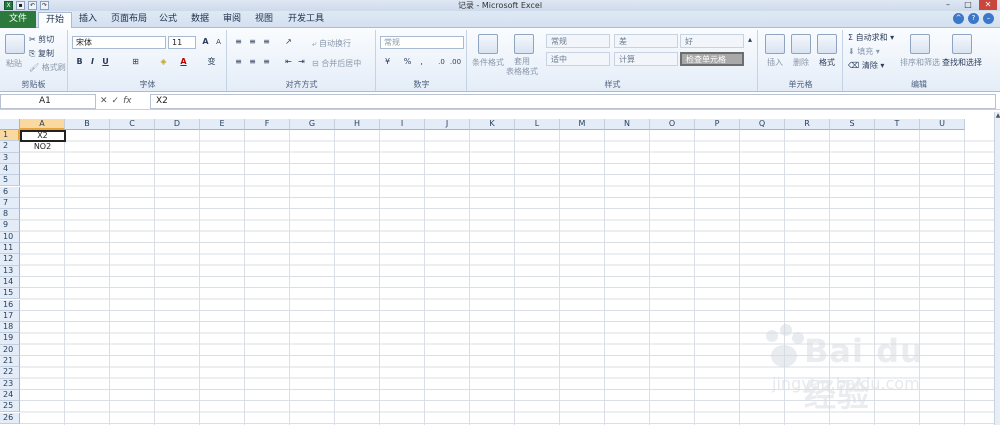  I want to click on style-good: 好, so click(712, 41).